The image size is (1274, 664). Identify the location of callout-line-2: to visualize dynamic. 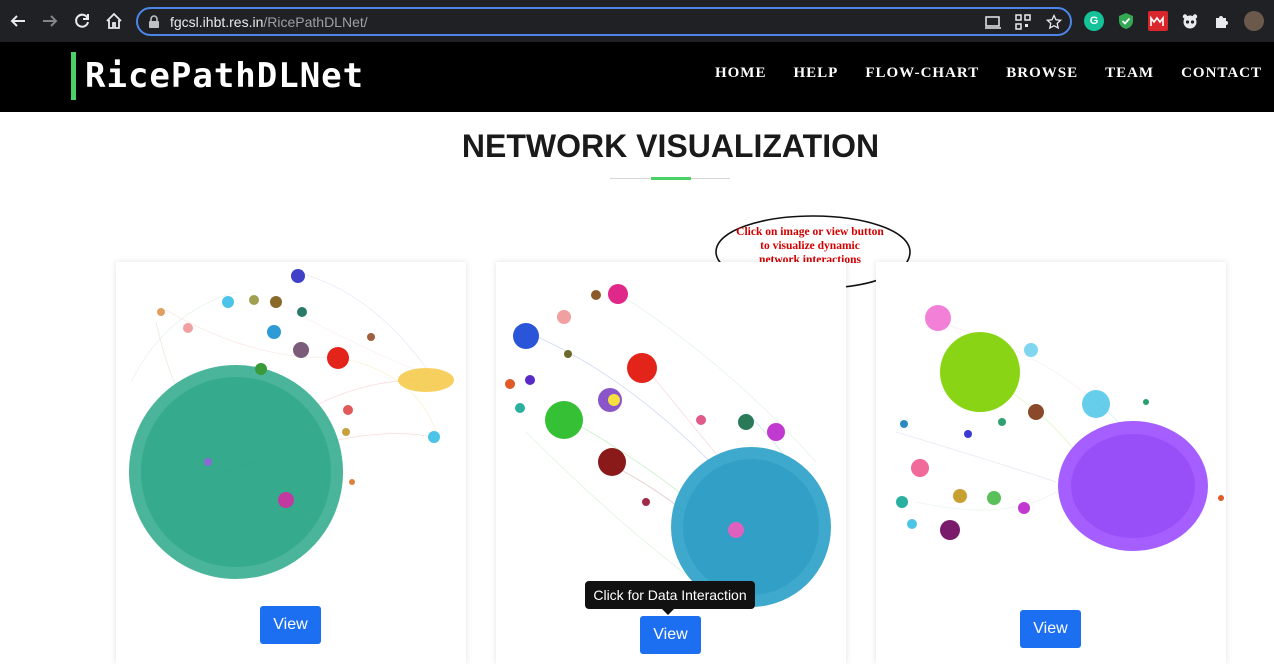
(810, 246).